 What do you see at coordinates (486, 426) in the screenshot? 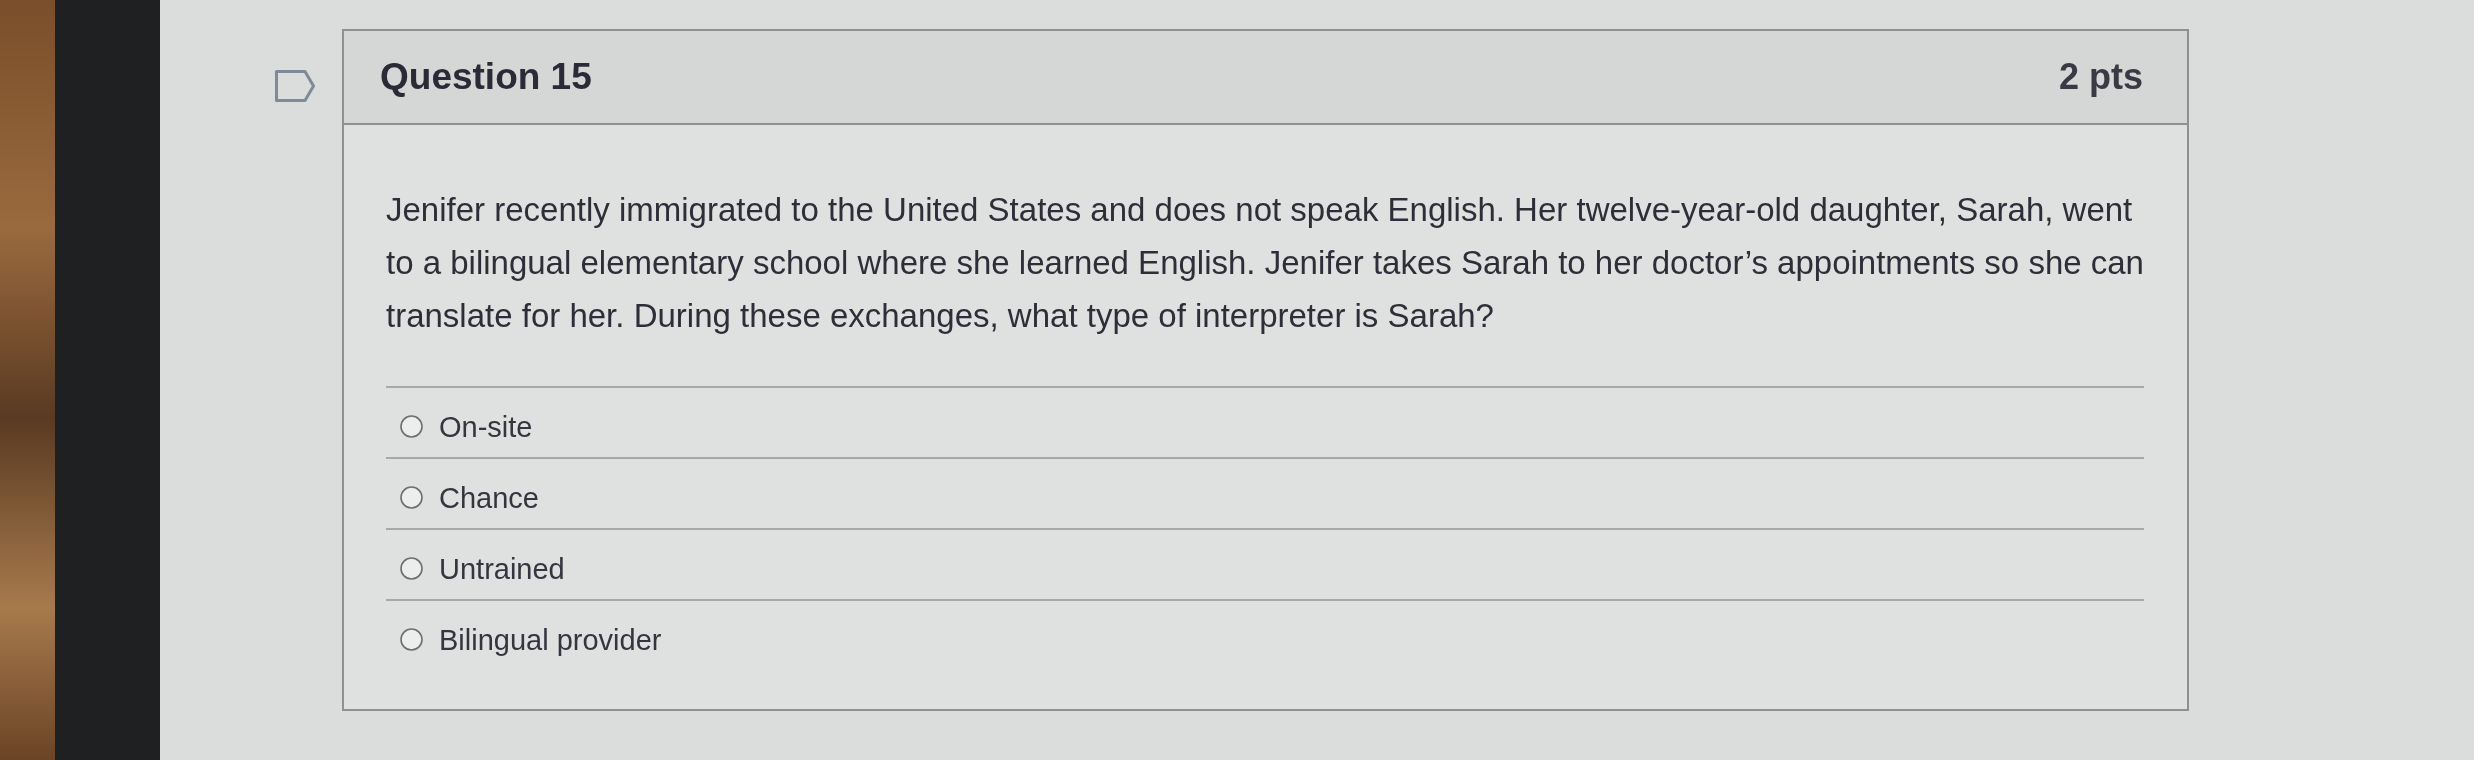
I see `answer-option: On-site` at bounding box center [486, 426].